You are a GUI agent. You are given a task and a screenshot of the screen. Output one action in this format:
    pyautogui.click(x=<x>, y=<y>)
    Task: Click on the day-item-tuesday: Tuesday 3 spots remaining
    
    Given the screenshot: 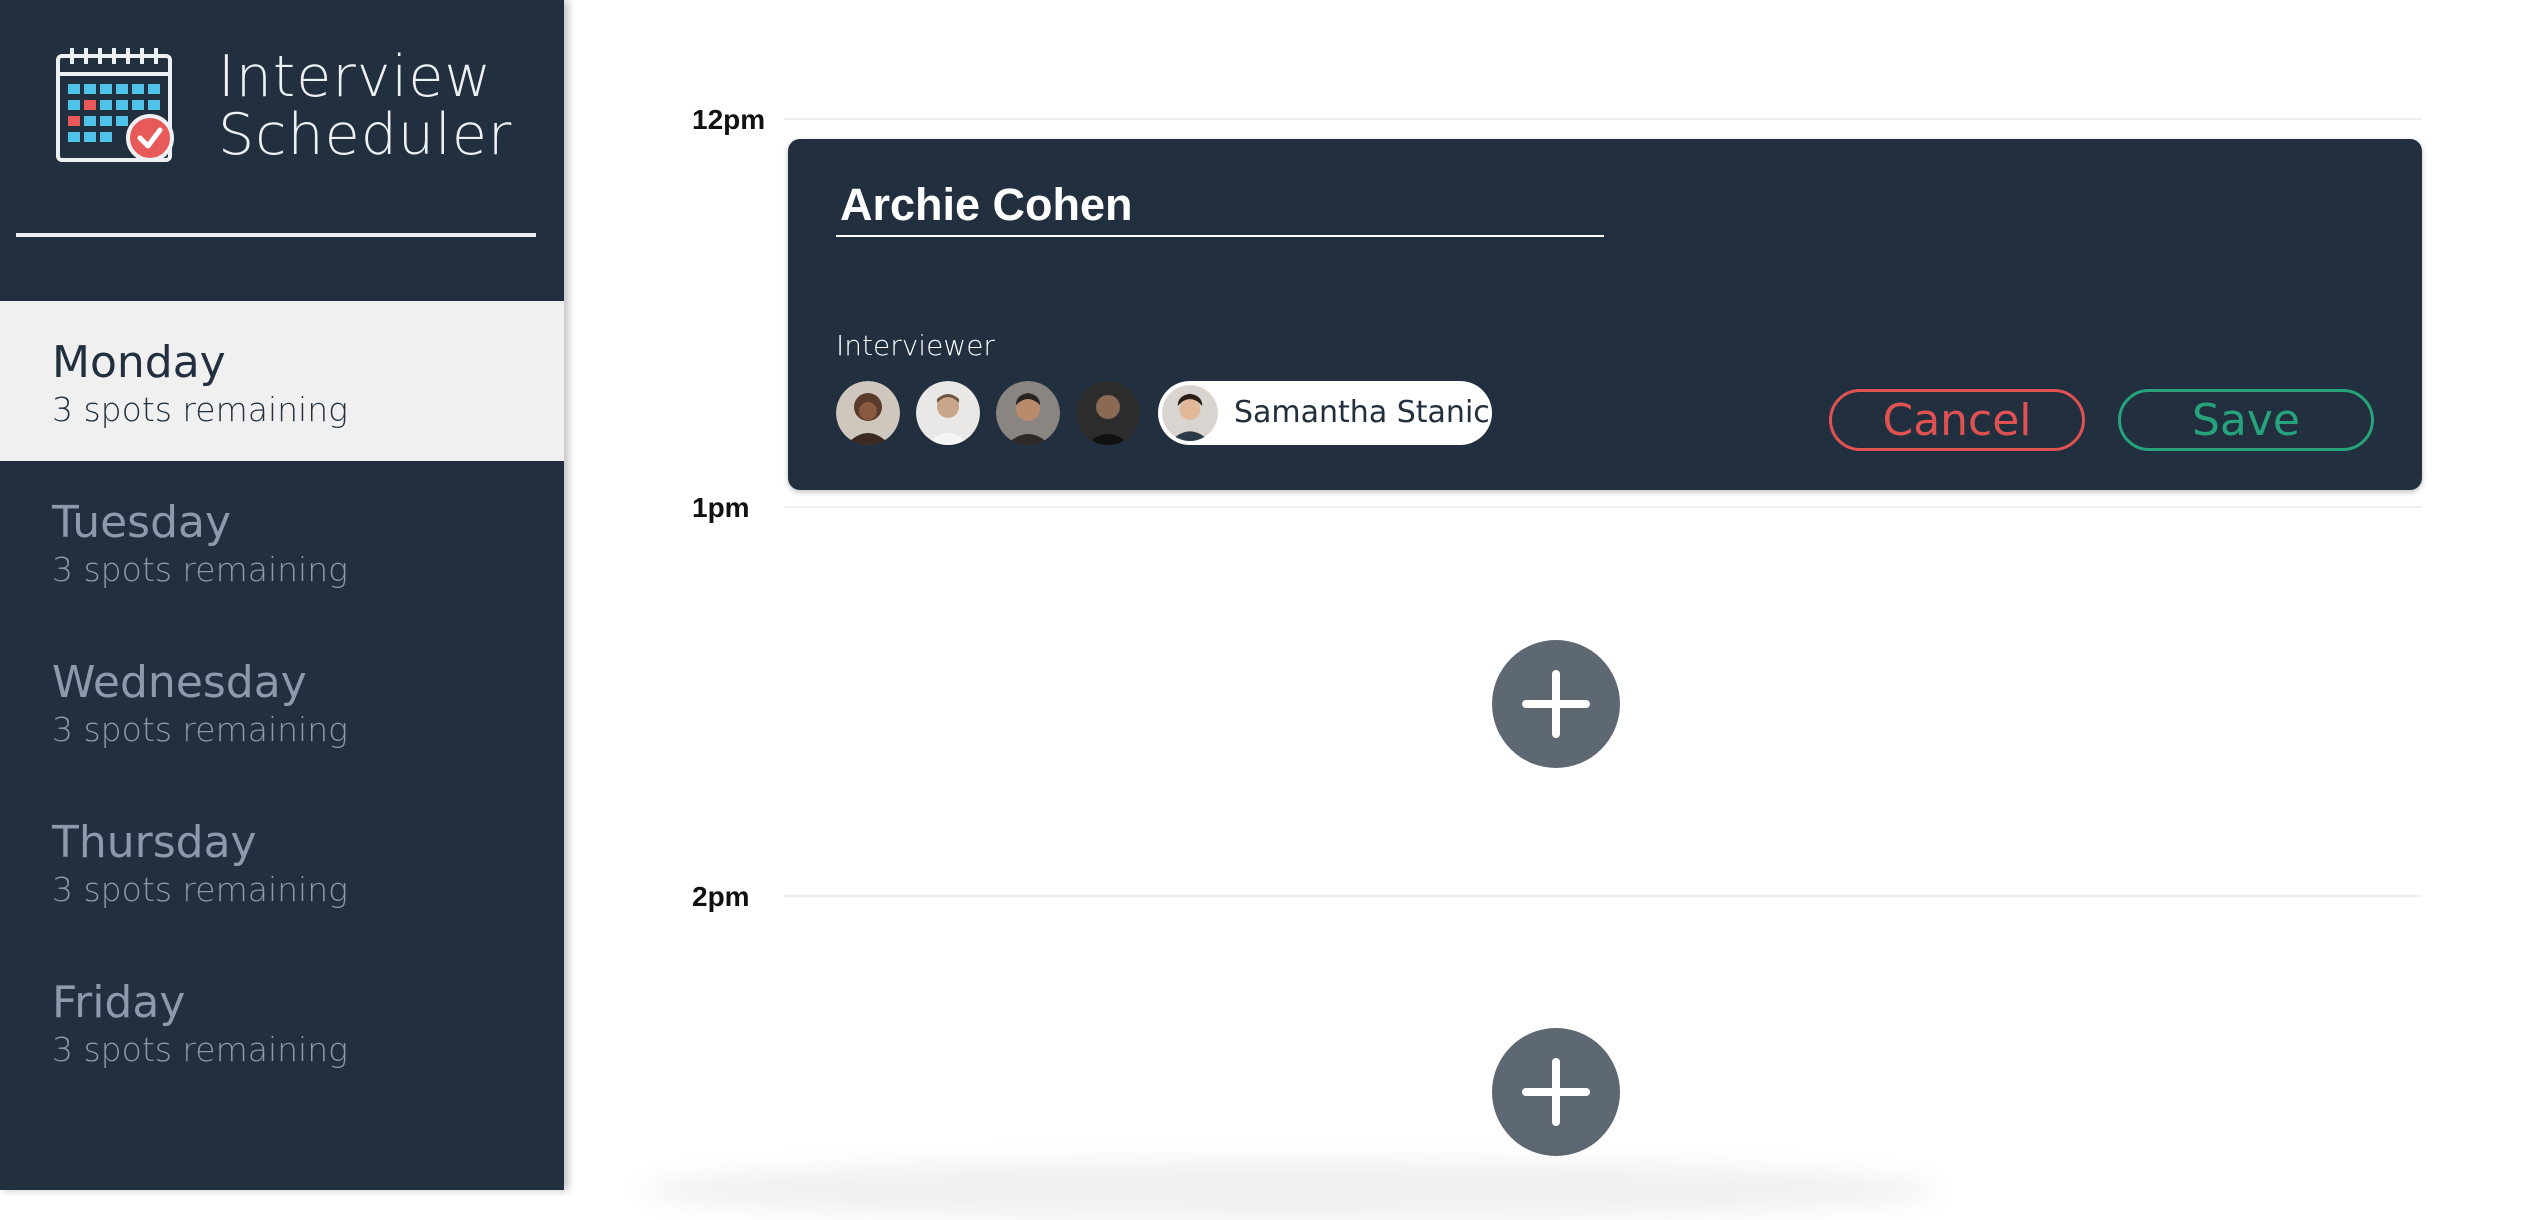 What is the action you would take?
    pyautogui.click(x=282, y=541)
    